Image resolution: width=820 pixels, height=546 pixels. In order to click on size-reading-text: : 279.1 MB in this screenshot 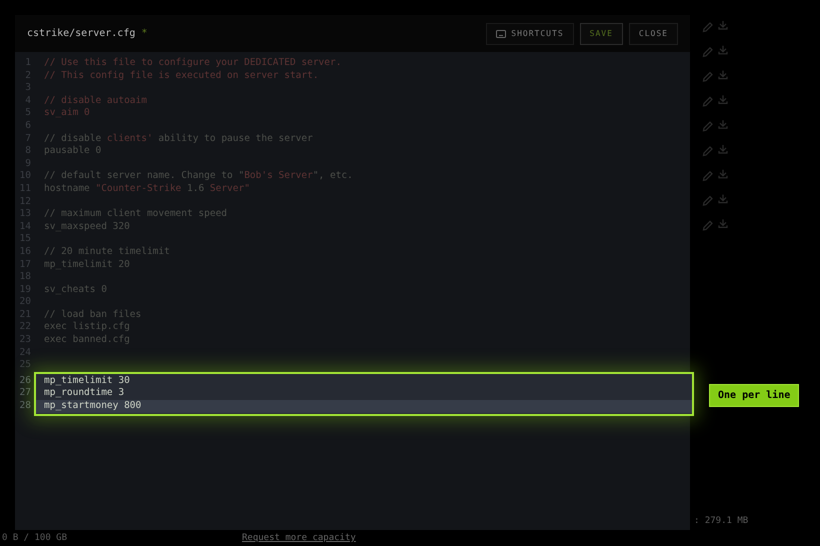, I will do `click(721, 521)`.